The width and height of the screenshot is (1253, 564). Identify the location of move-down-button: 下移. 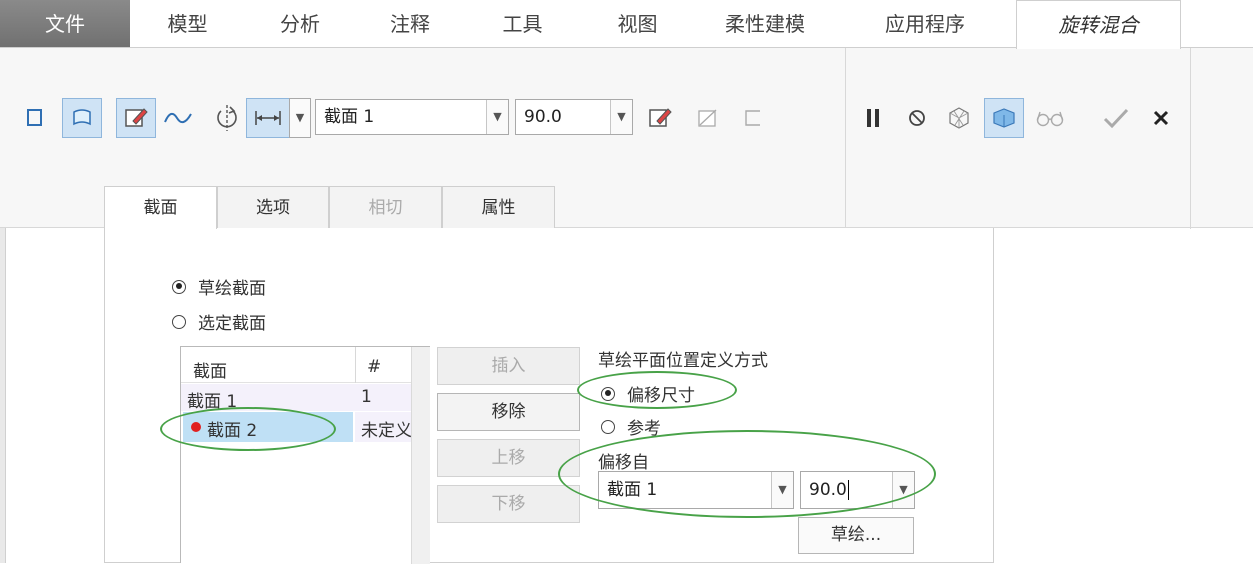
(508, 504).